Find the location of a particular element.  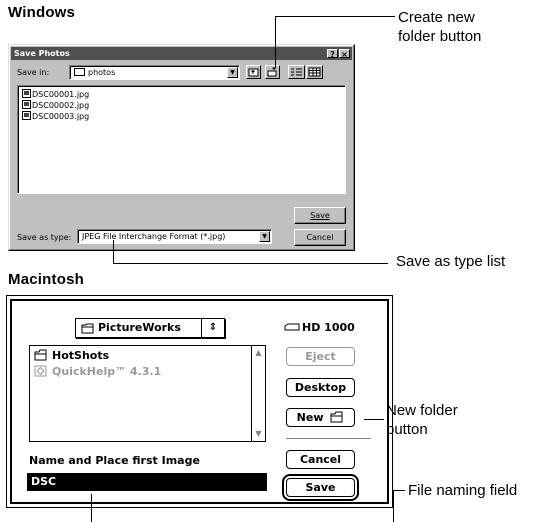

file-name: DSC00001.jpg is located at coordinates (61, 94).